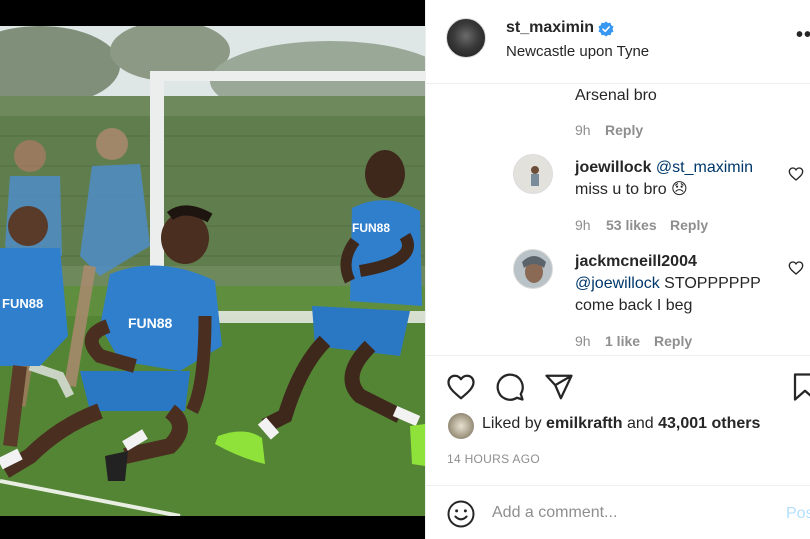 The height and width of the screenshot is (539, 810). What do you see at coordinates (622, 341) in the screenshot?
I see `comment-likes: 1 like` at bounding box center [622, 341].